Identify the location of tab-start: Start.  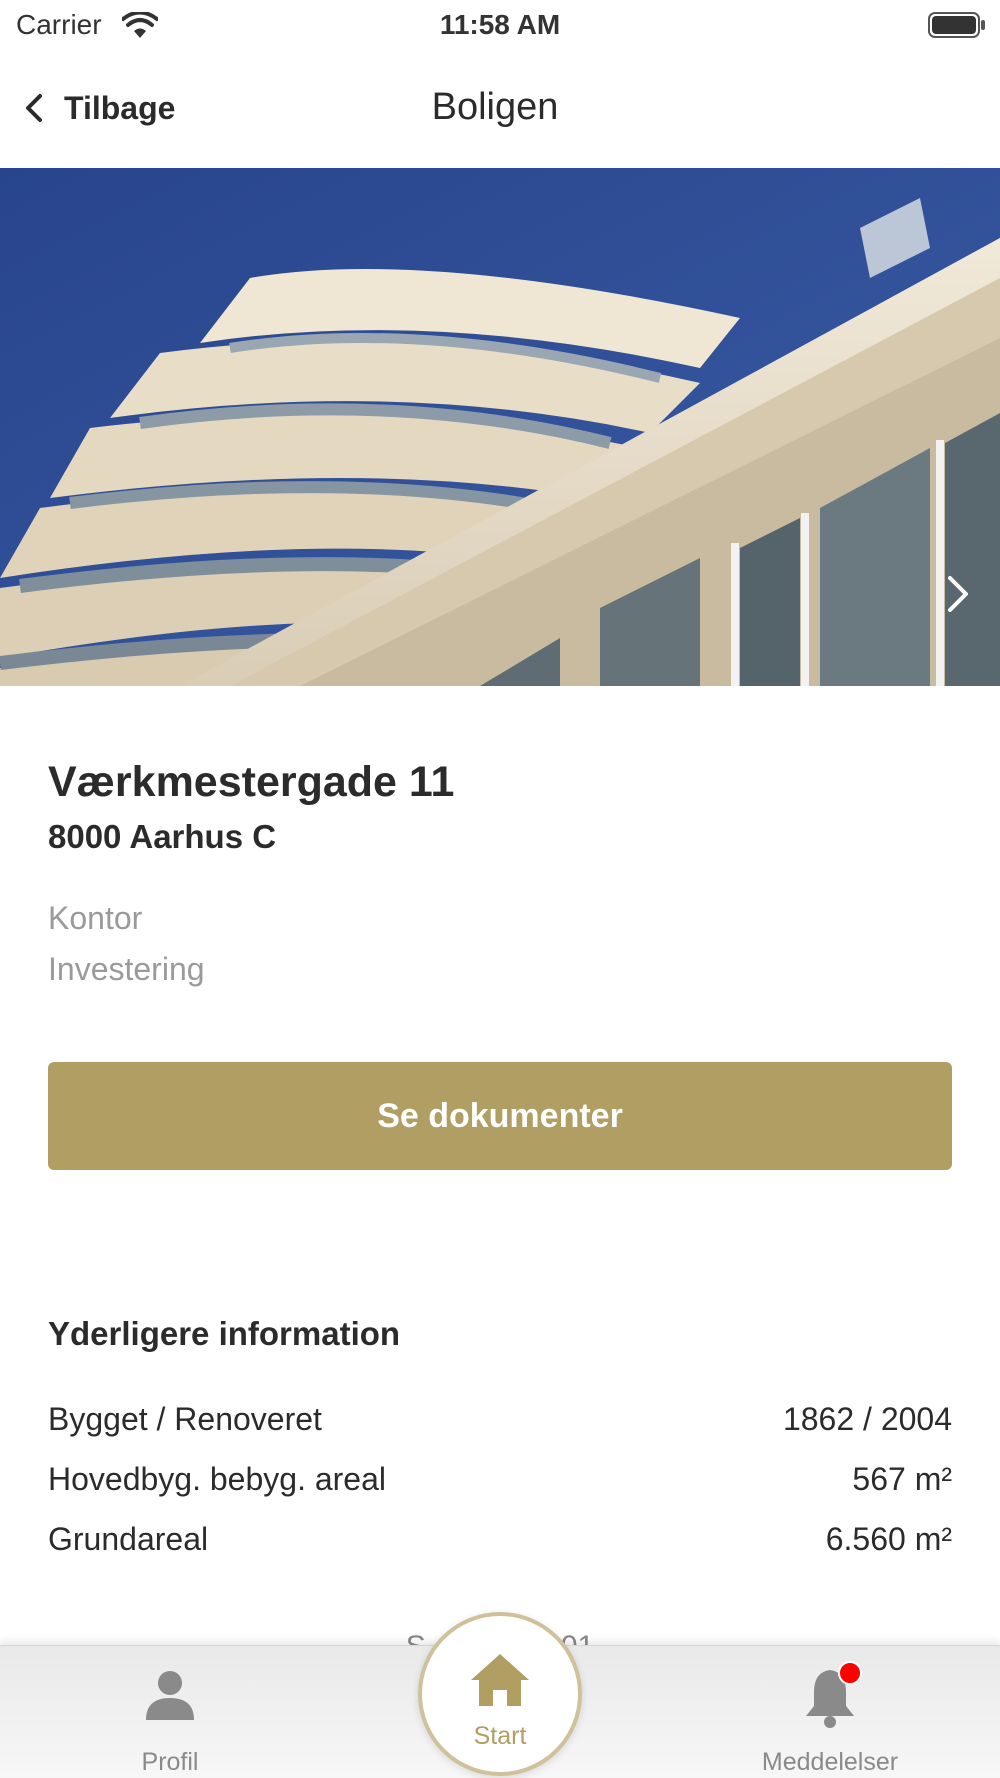
(500, 1694).